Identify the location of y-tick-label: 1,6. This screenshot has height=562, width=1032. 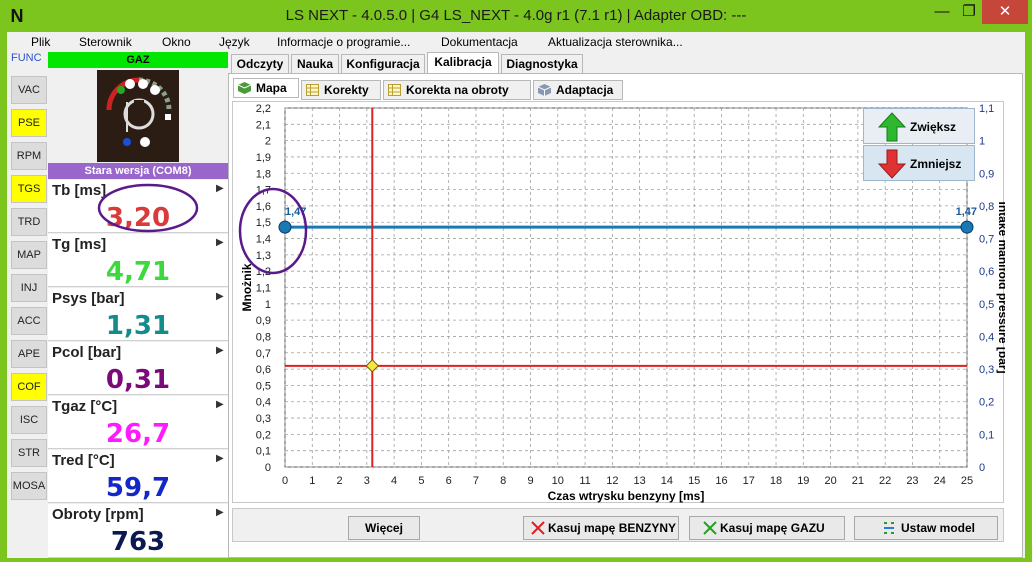
(263, 207).